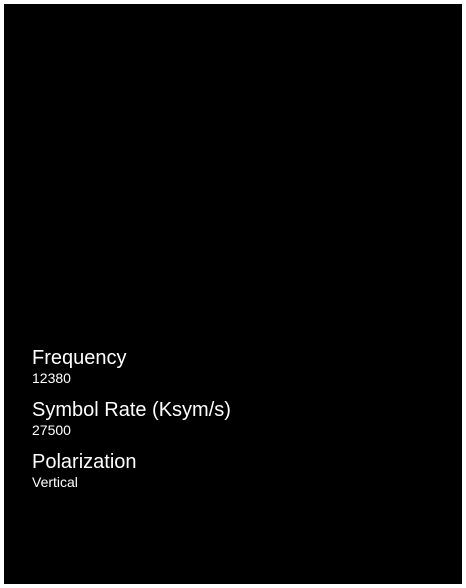 The height and width of the screenshot is (588, 466). I want to click on polarization-label: Polarization, so click(84, 462).